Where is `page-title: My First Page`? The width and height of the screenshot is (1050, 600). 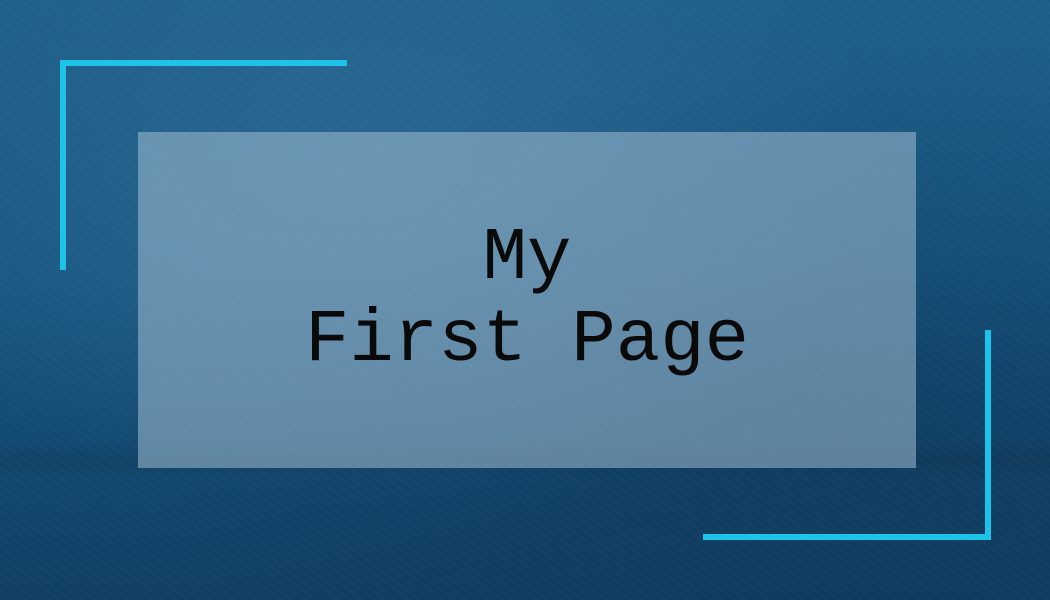
page-title: My First Page is located at coordinates (527, 300).